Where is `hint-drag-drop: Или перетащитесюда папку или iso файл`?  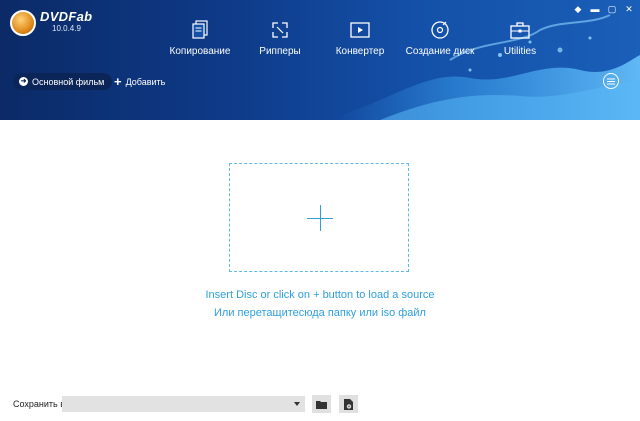 hint-drag-drop: Или перетащитесюда папку или iso файл is located at coordinates (320, 313).